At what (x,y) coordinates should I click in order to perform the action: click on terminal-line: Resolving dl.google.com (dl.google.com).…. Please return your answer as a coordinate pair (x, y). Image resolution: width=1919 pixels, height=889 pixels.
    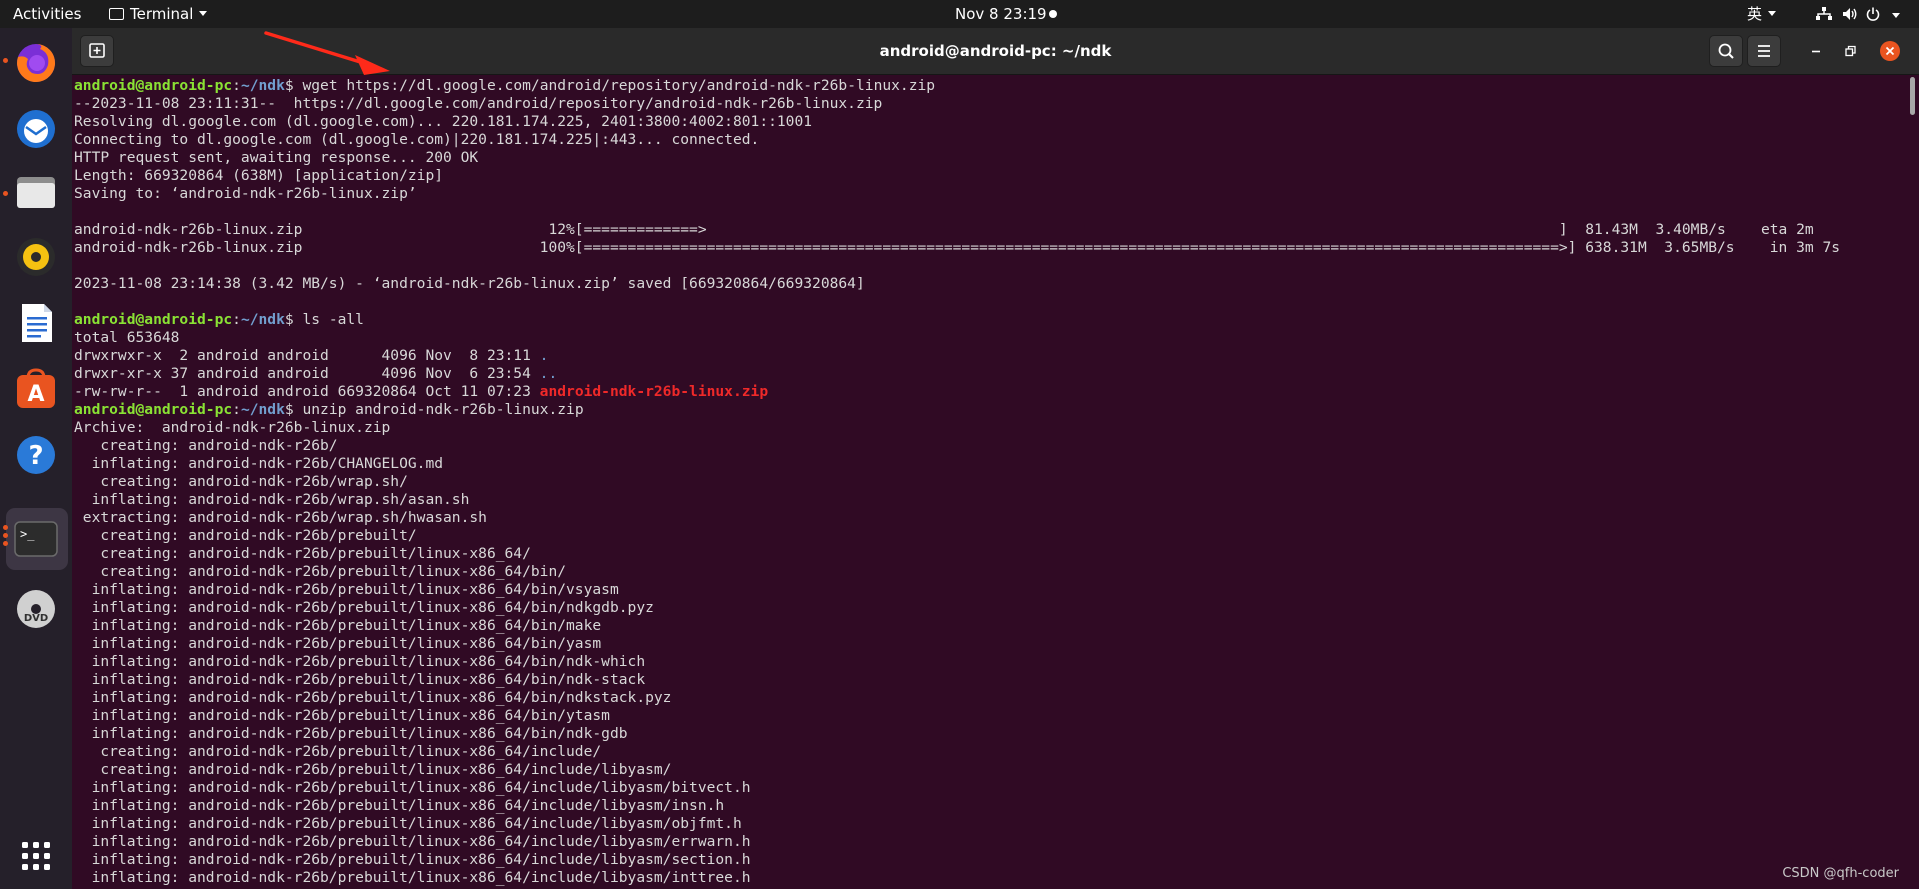
    Looking at the image, I should click on (957, 122).